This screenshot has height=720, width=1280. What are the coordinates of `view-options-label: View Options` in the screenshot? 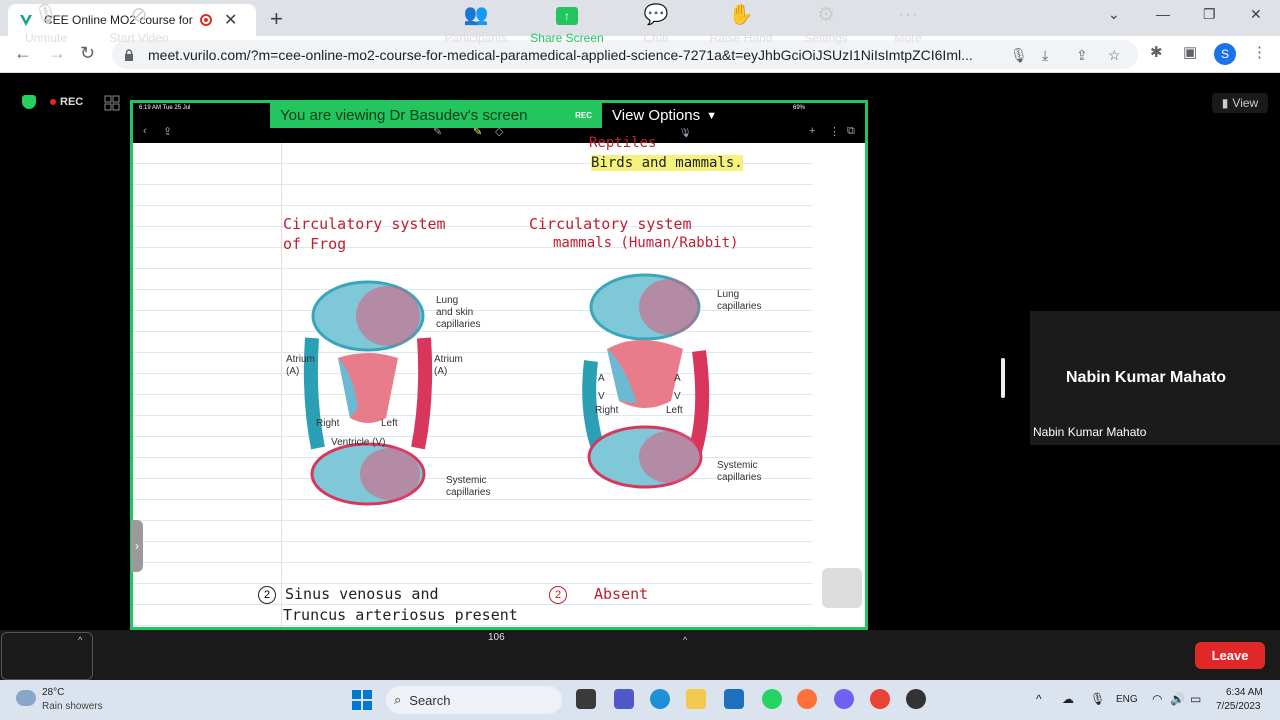 It's located at (656, 115).